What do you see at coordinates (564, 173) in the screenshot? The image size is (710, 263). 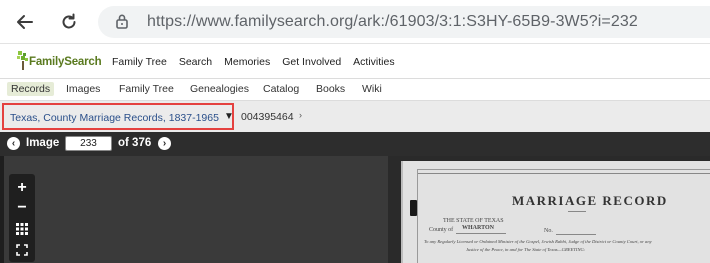 I see `form-rule` at bounding box center [564, 173].